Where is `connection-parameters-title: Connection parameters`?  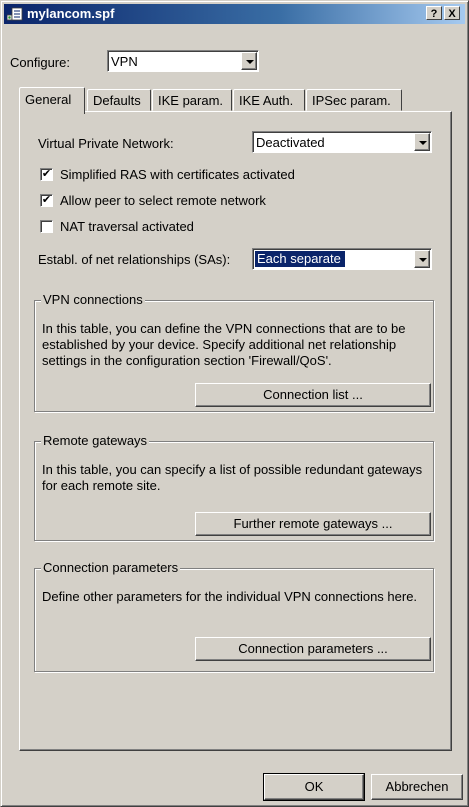
connection-parameters-title: Connection parameters is located at coordinates (111, 567).